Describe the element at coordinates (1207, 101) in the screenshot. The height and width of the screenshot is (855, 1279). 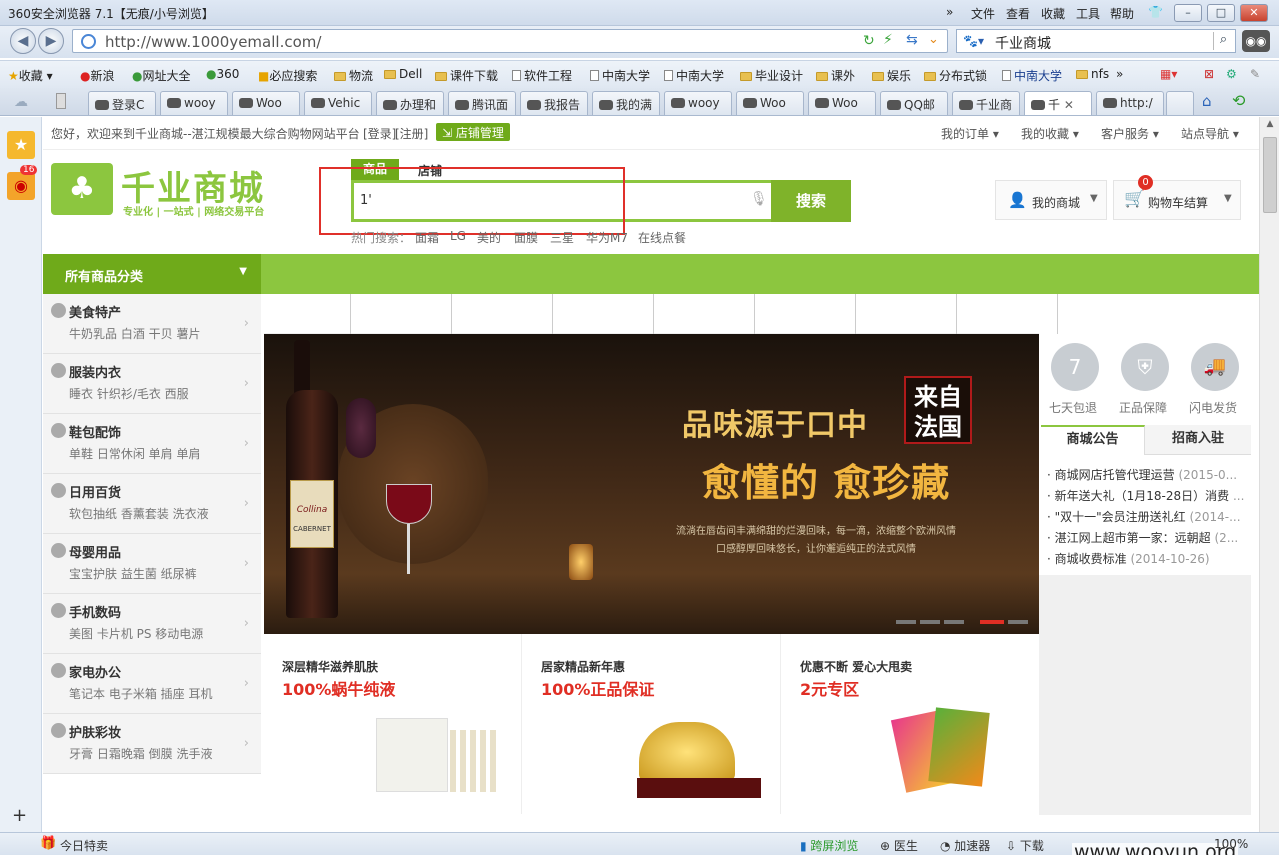
I see `home-icon: ⌂` at that location.